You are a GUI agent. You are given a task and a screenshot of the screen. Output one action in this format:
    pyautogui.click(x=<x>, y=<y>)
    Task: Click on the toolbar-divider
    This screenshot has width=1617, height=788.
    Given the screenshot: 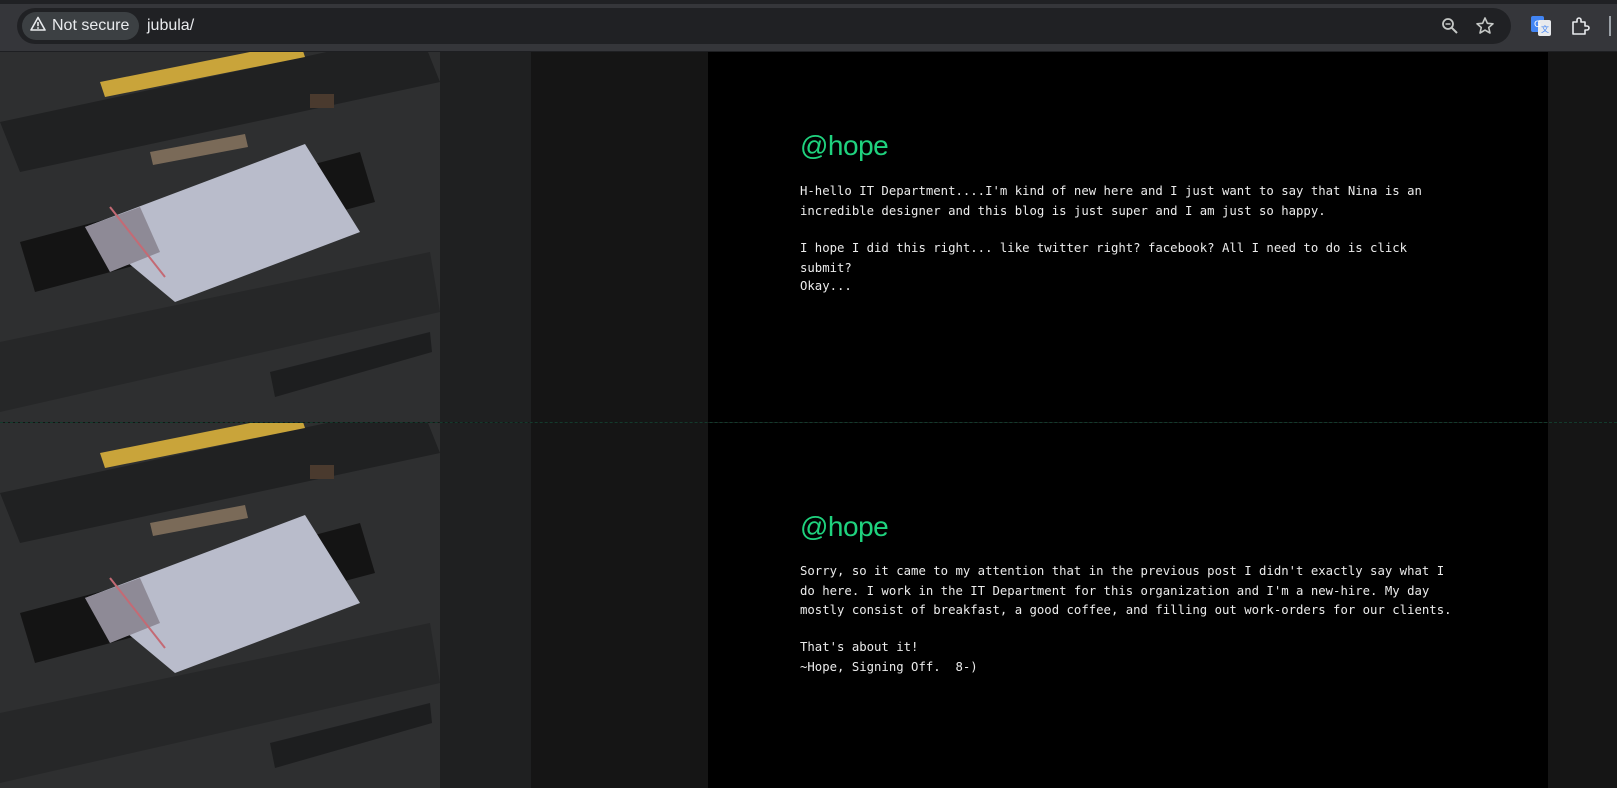 What is the action you would take?
    pyautogui.click(x=1610, y=26)
    